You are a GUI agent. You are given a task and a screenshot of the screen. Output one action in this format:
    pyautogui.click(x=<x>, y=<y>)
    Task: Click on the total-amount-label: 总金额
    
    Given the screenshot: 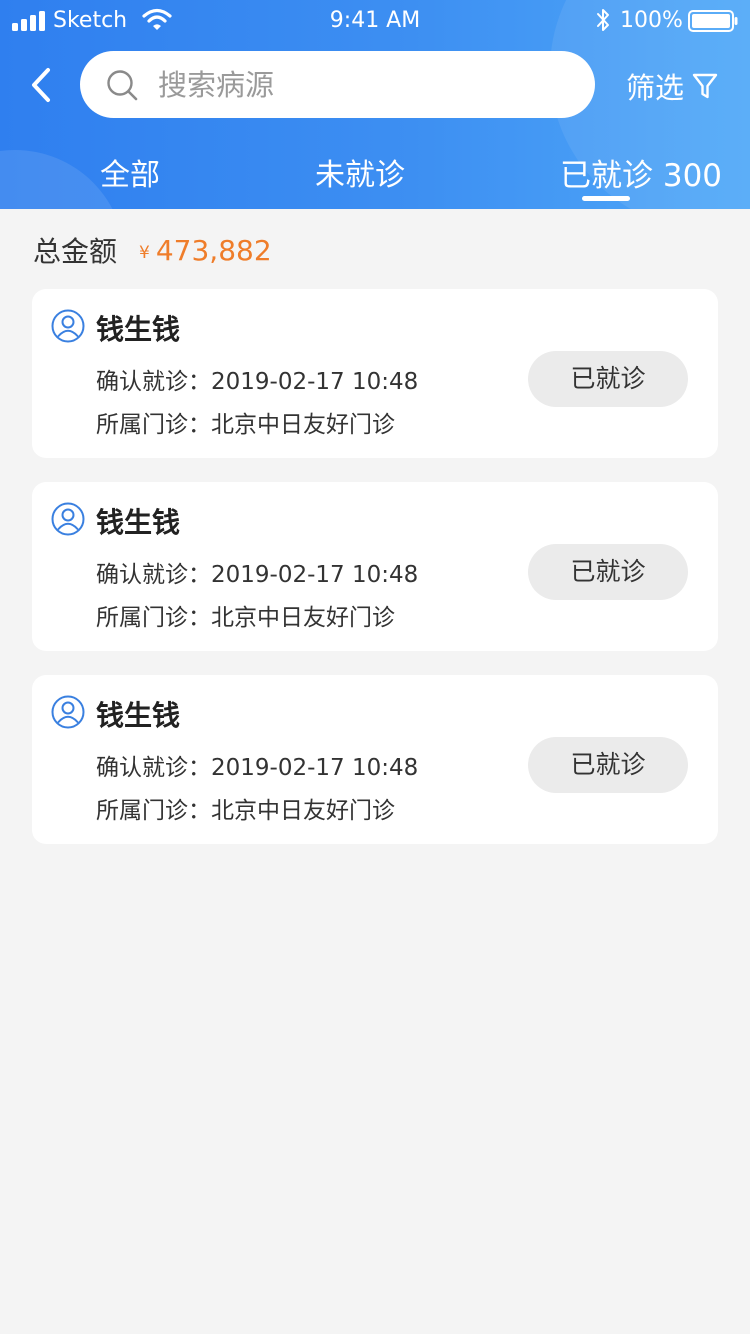 What is the action you would take?
    pyautogui.click(x=75, y=251)
    